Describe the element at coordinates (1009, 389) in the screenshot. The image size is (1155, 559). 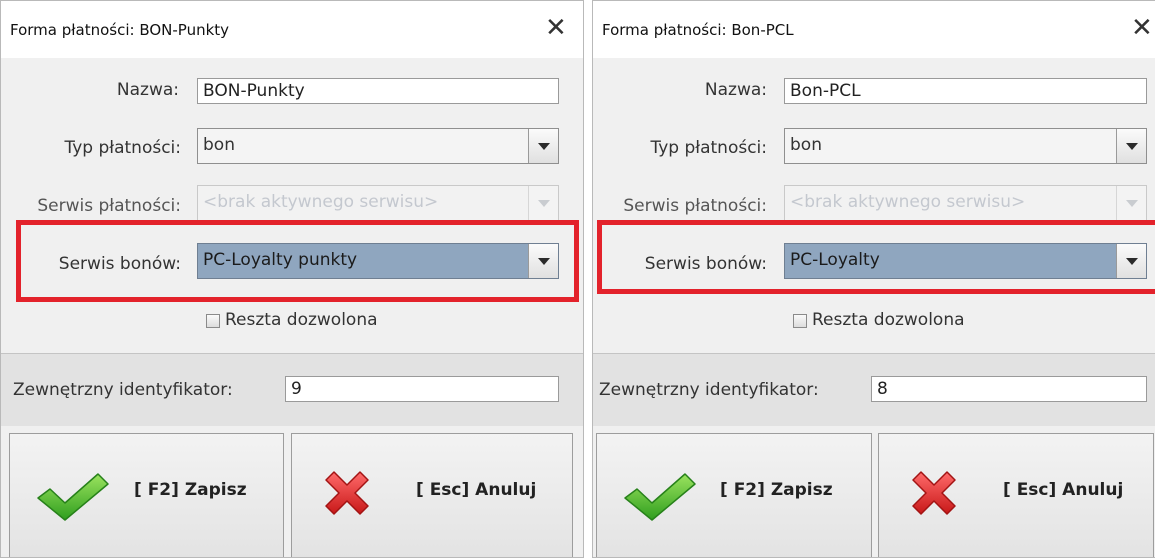
I see `external-id-field: 8` at that location.